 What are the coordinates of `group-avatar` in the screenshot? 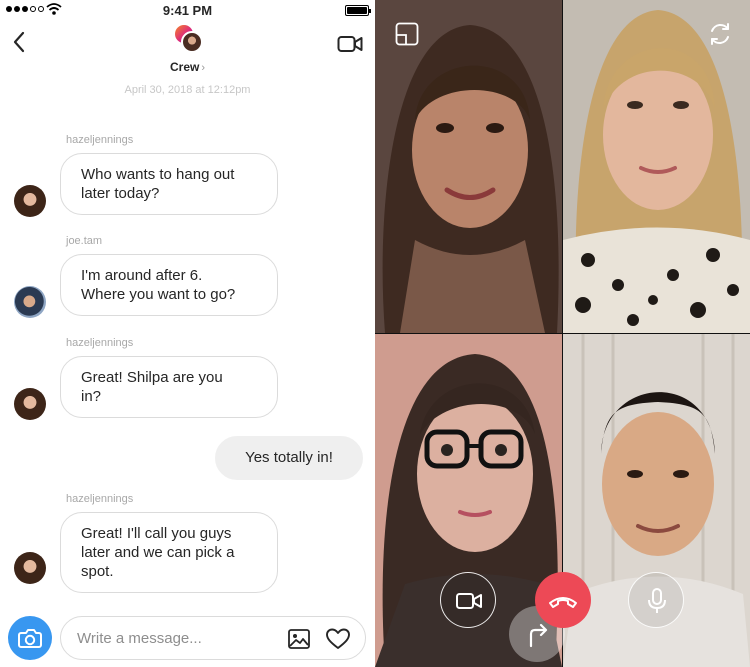 It's located at (188, 38).